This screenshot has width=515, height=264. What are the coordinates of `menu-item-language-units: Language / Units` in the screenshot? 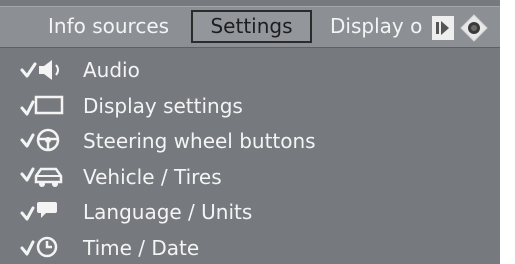 It's located at (250, 212).